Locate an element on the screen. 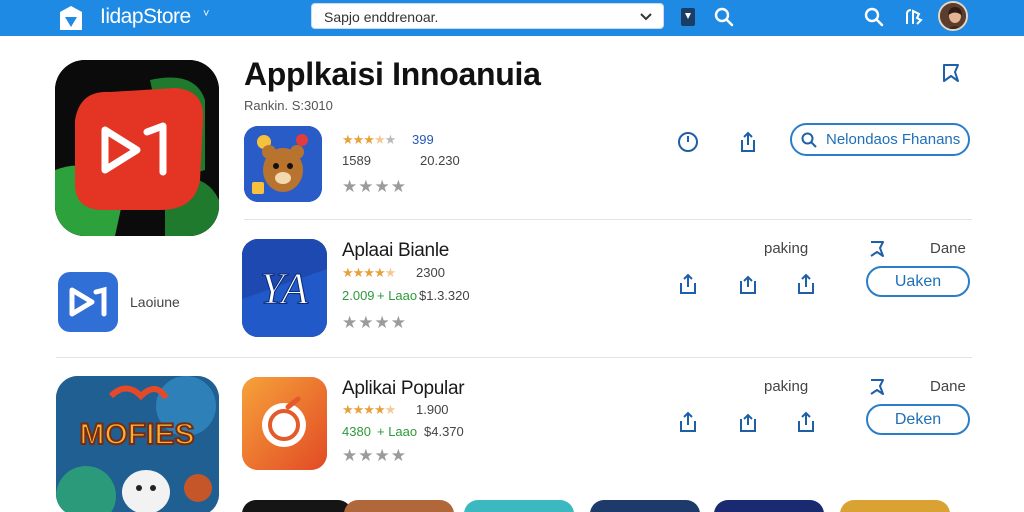 This screenshot has height=512, width=1024. store-name: IidapStore is located at coordinates (145, 17).